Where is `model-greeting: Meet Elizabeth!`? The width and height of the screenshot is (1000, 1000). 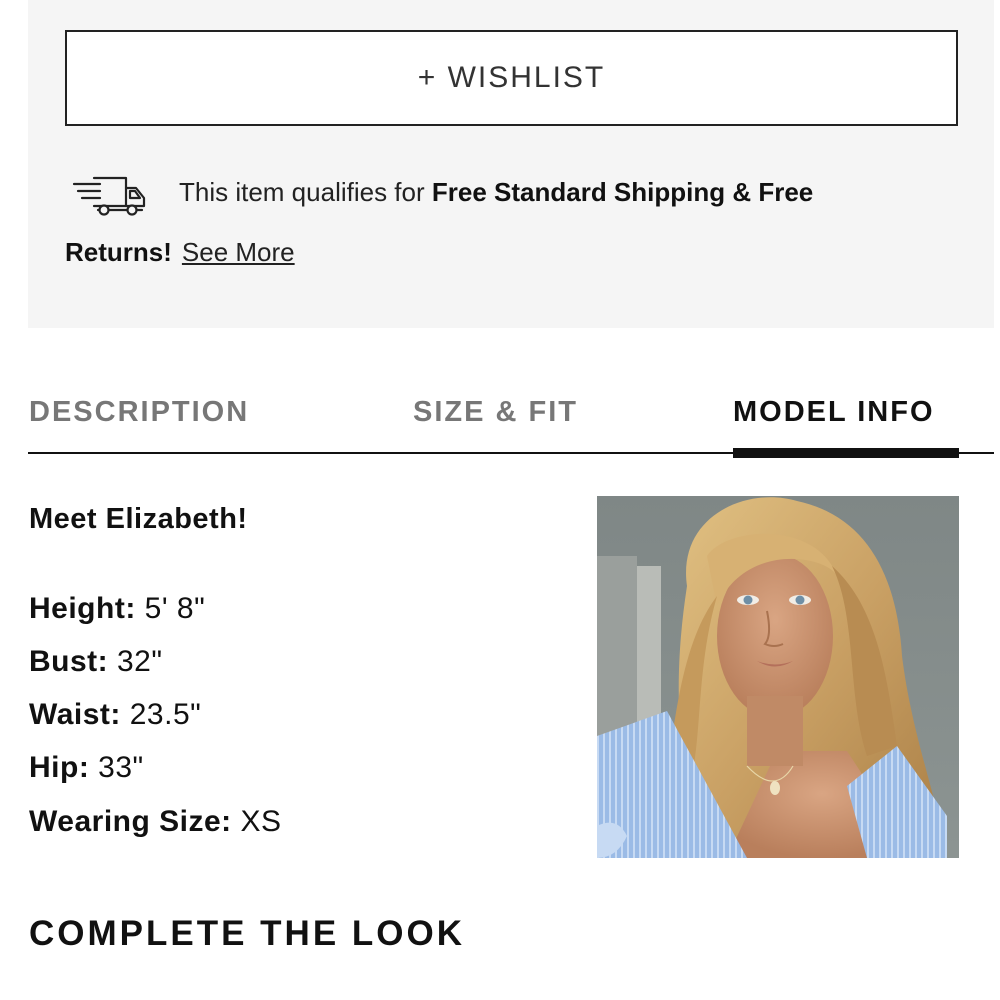 model-greeting: Meet Elizabeth! is located at coordinates (138, 519).